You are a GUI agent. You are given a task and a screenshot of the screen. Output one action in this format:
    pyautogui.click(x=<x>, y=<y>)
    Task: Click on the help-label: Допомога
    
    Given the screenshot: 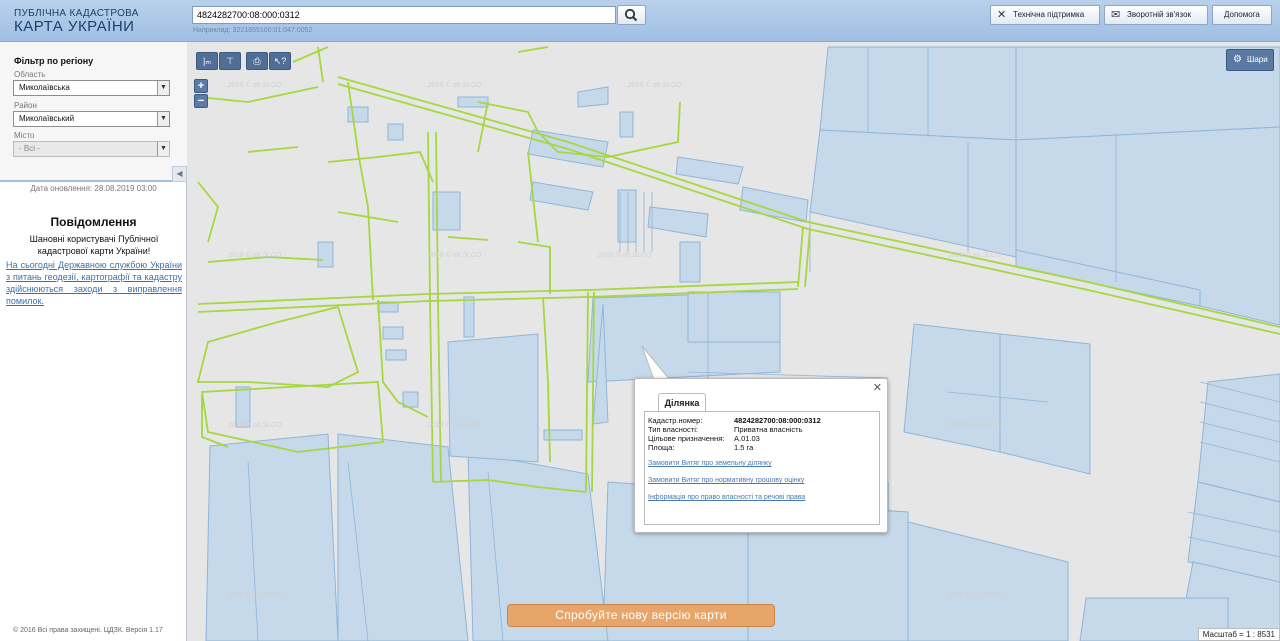 What is the action you would take?
    pyautogui.click(x=1242, y=14)
    